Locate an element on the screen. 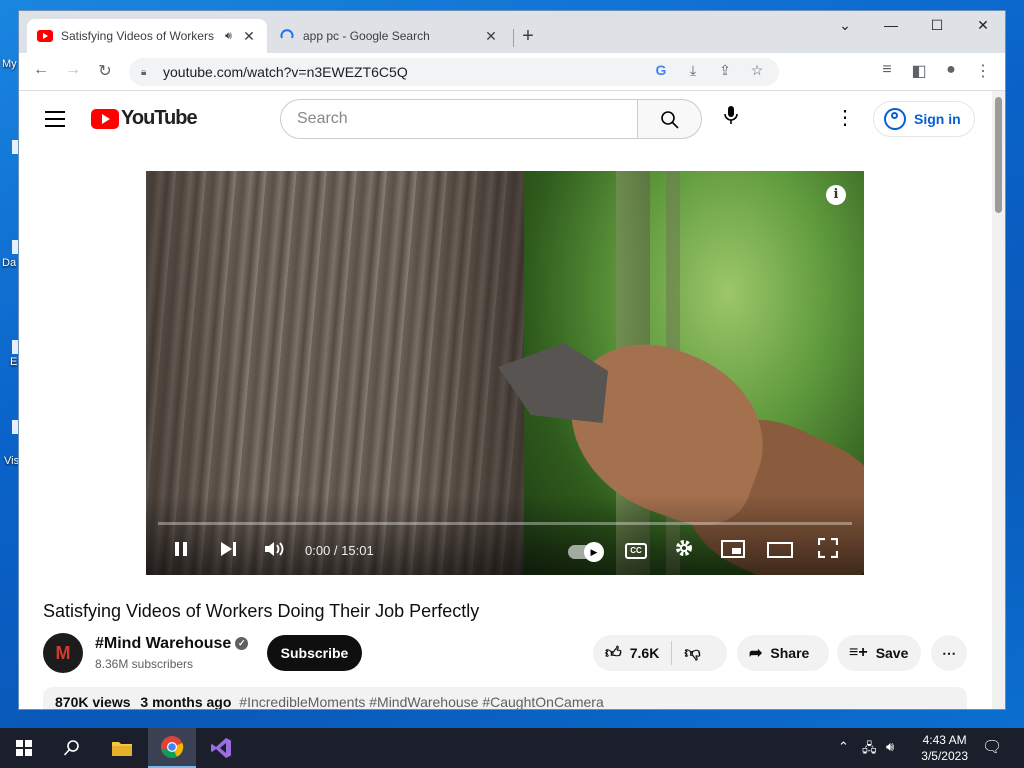  tab-youtube: Satisfying Videos of Workers 🔊︎ ✕ is located at coordinates (147, 36).